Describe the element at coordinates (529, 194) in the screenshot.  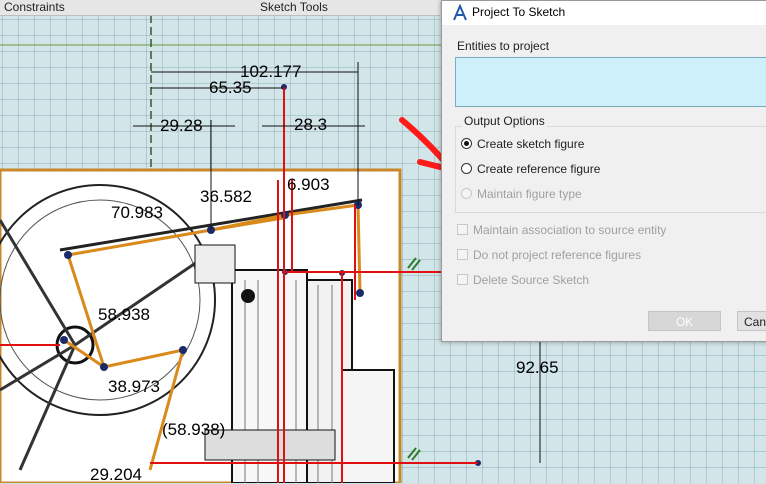
I see `radio-maintain-type-label: Maintain figure type` at that location.